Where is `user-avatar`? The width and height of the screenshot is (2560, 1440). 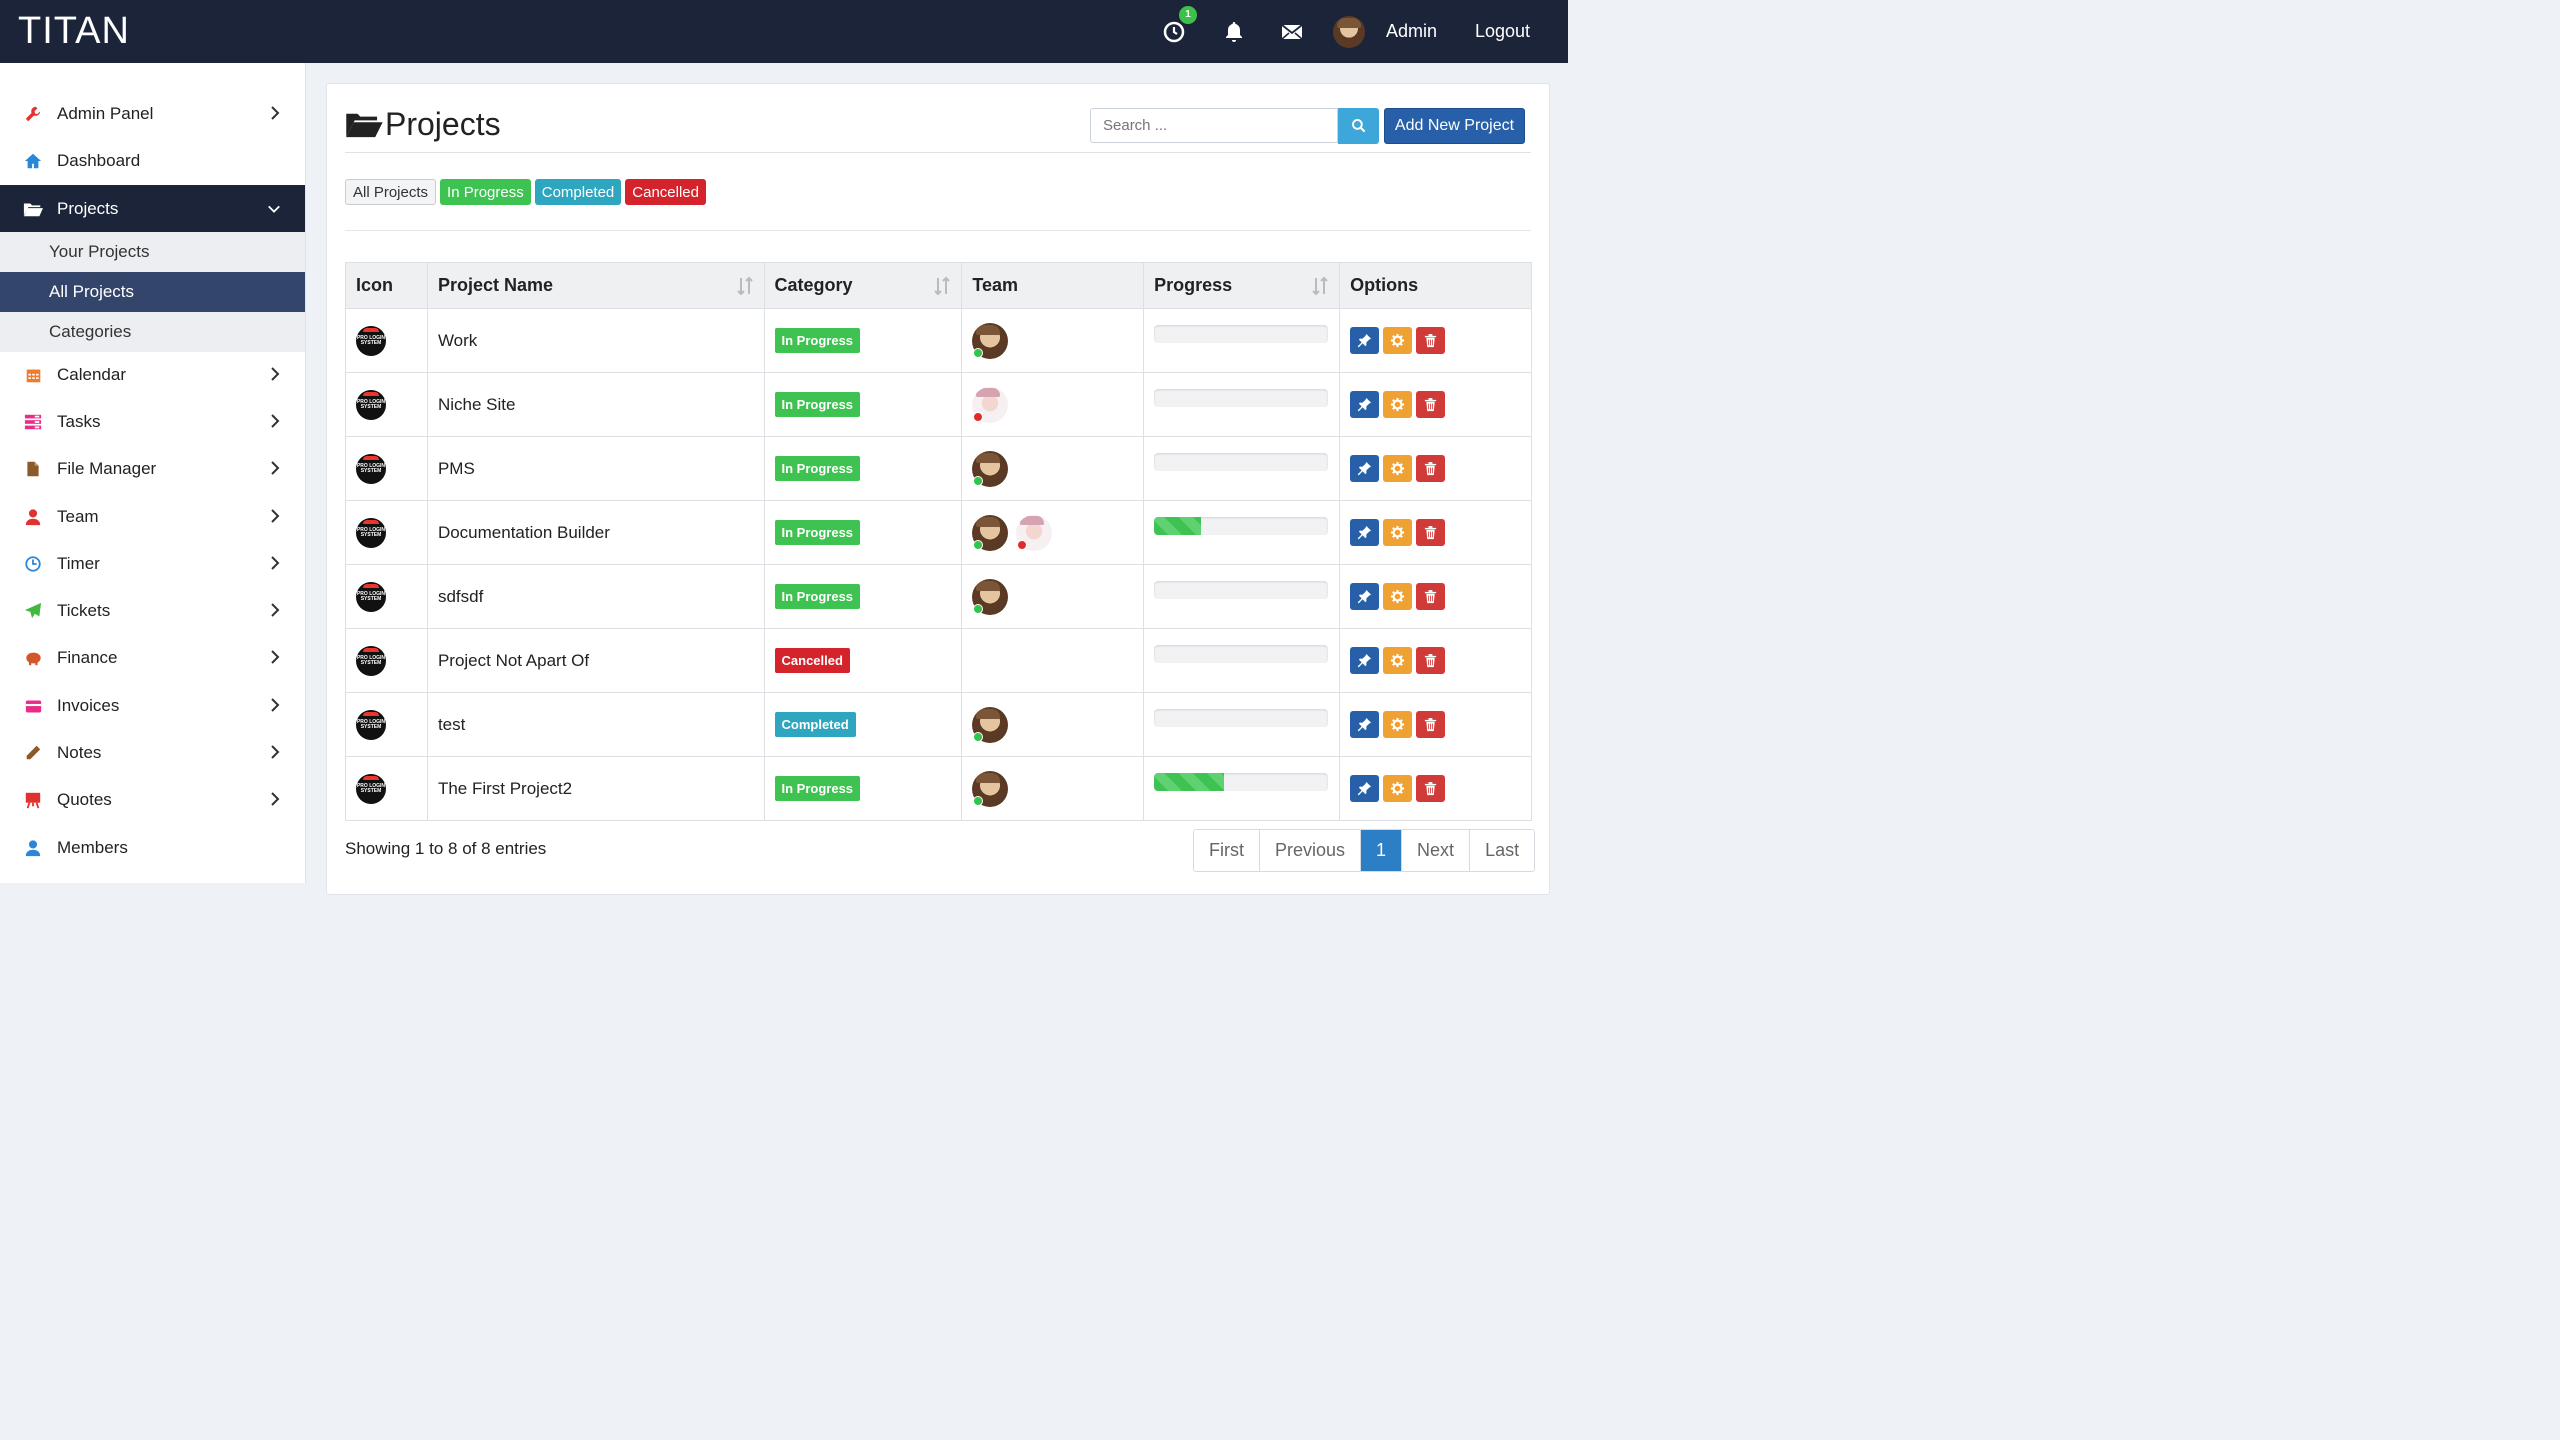
user-avatar is located at coordinates (1349, 31).